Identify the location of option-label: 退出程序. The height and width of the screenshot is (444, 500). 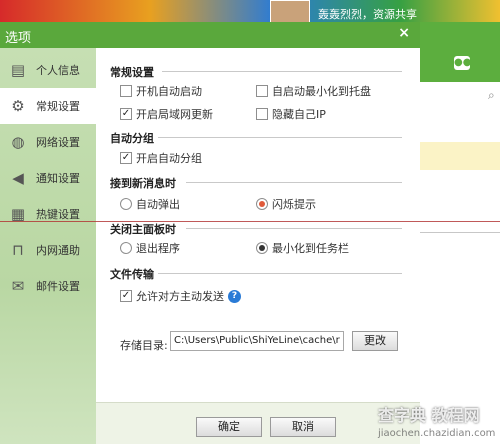
(158, 248).